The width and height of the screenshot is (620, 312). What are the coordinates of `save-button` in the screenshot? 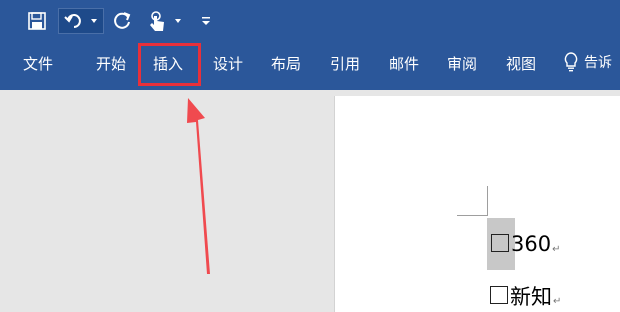 It's located at (37, 21).